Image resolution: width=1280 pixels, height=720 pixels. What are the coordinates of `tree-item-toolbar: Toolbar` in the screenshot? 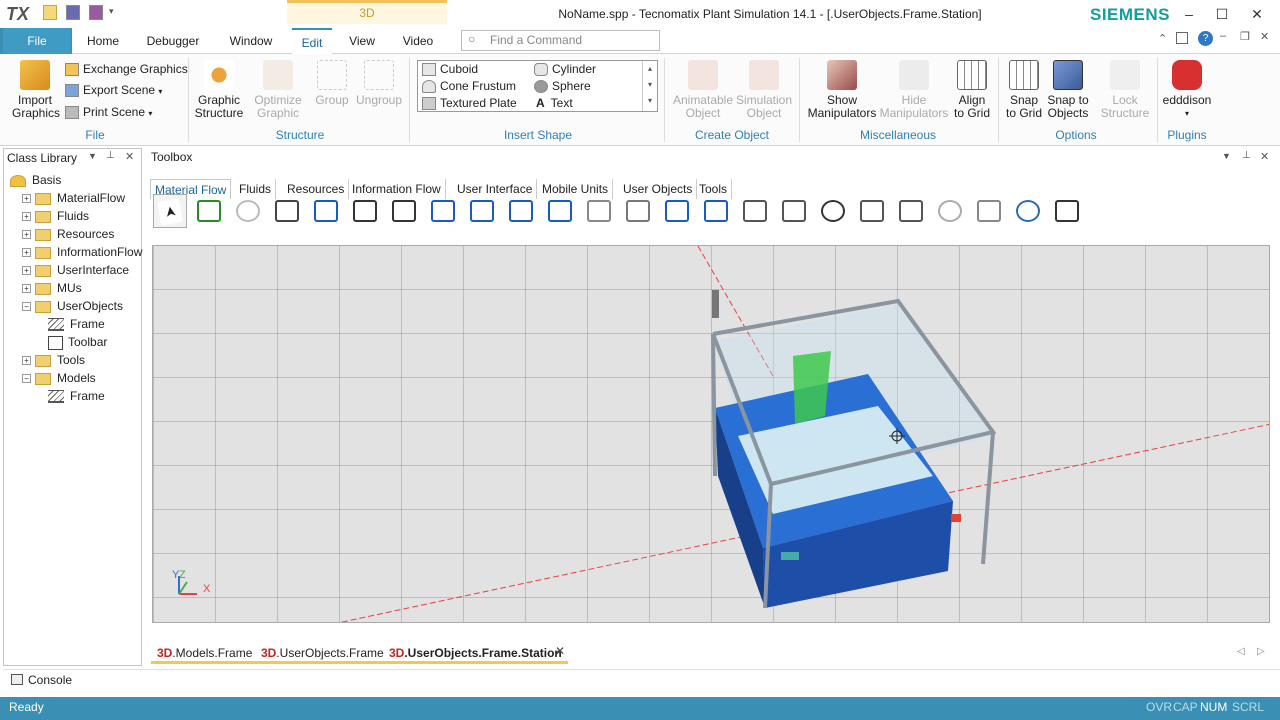 It's located at (77, 342).